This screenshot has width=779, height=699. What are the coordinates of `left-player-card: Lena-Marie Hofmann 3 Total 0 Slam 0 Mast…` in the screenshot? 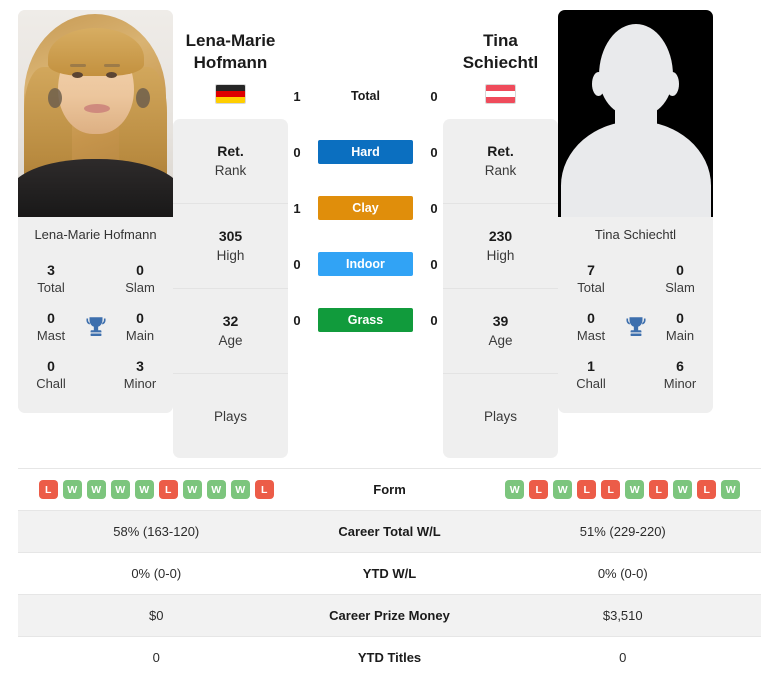 It's located at (95, 211).